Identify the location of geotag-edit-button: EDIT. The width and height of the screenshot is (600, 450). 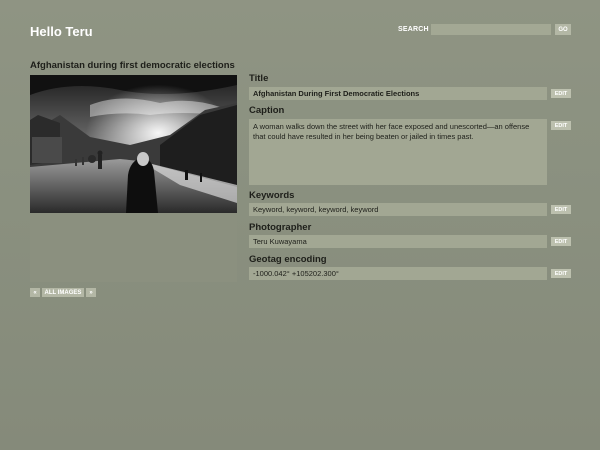
(561, 273).